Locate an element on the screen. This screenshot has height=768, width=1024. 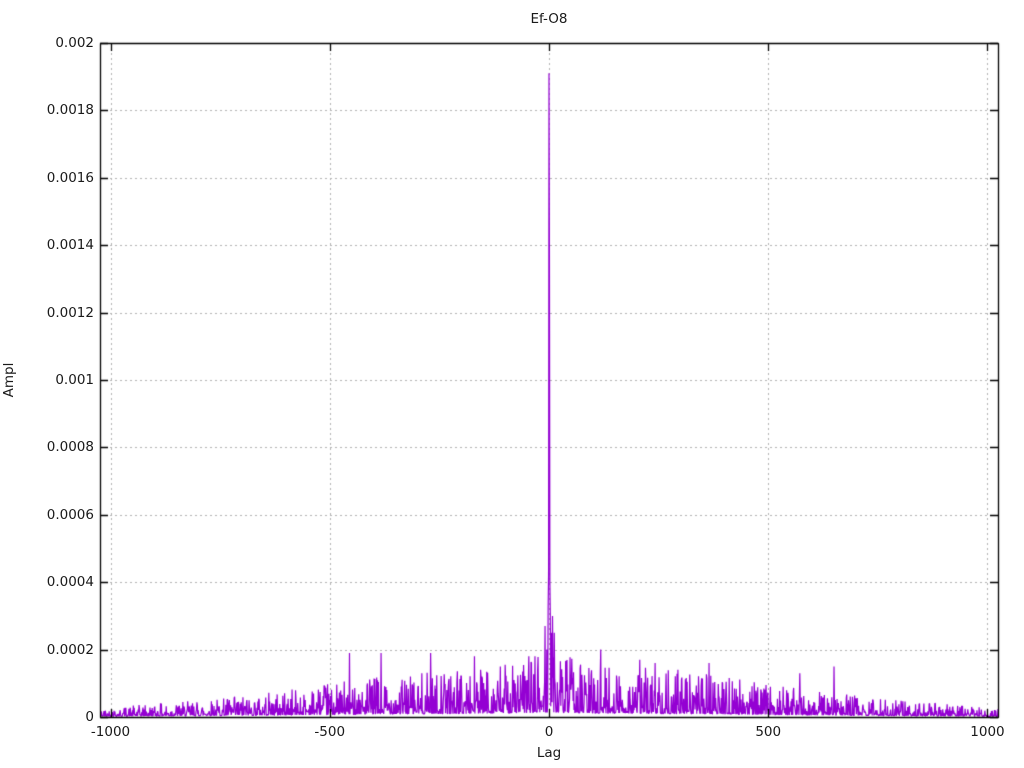
x-axis-label: Lag is located at coordinates (549, 753).